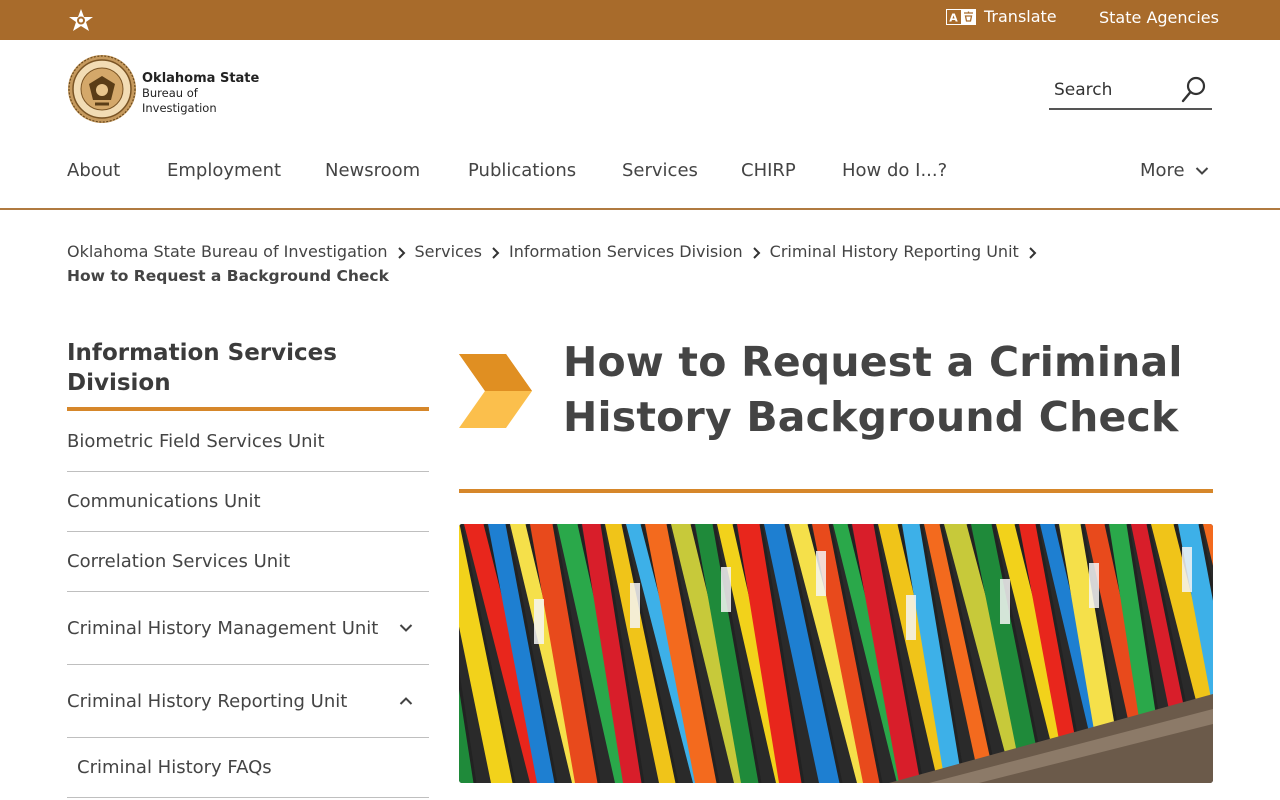 Image resolution: width=1280 pixels, height=800 pixels. I want to click on search-icon, so click(1193, 89).